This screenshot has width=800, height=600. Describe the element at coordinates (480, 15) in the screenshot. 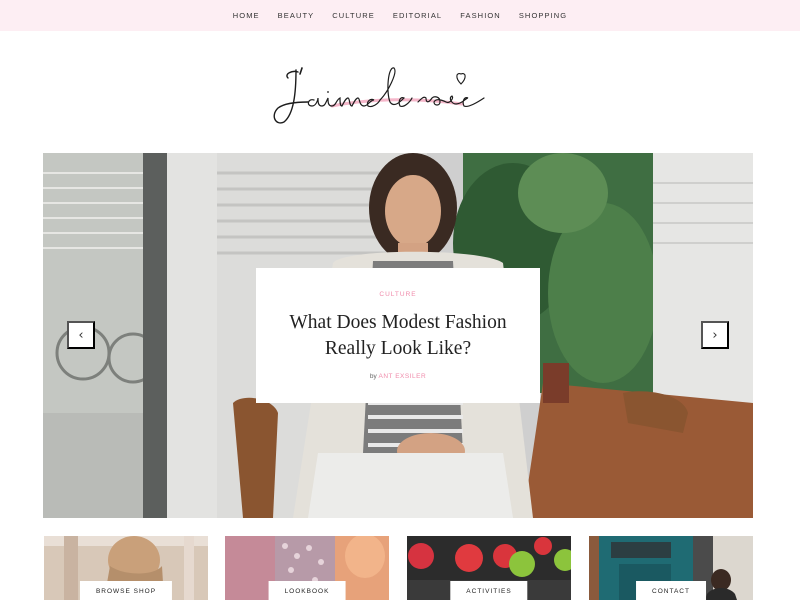

I see `nav-item-fashion: FASHION` at that location.